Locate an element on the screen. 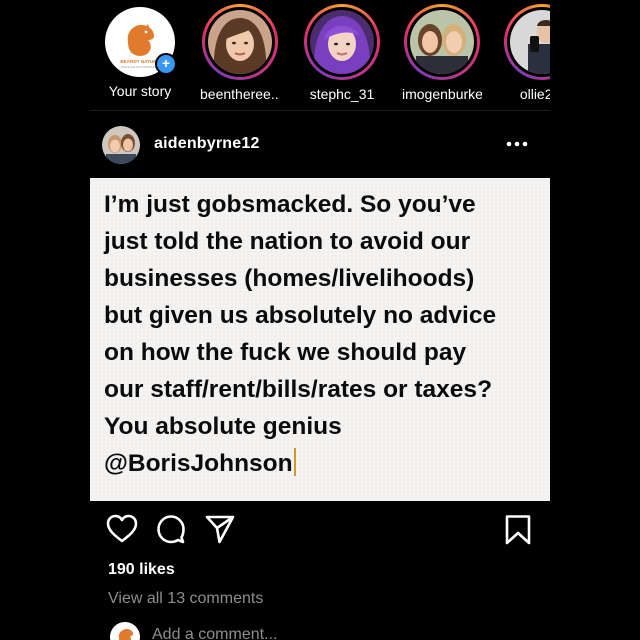  story-label: imogenburke is located at coordinates (442, 94).